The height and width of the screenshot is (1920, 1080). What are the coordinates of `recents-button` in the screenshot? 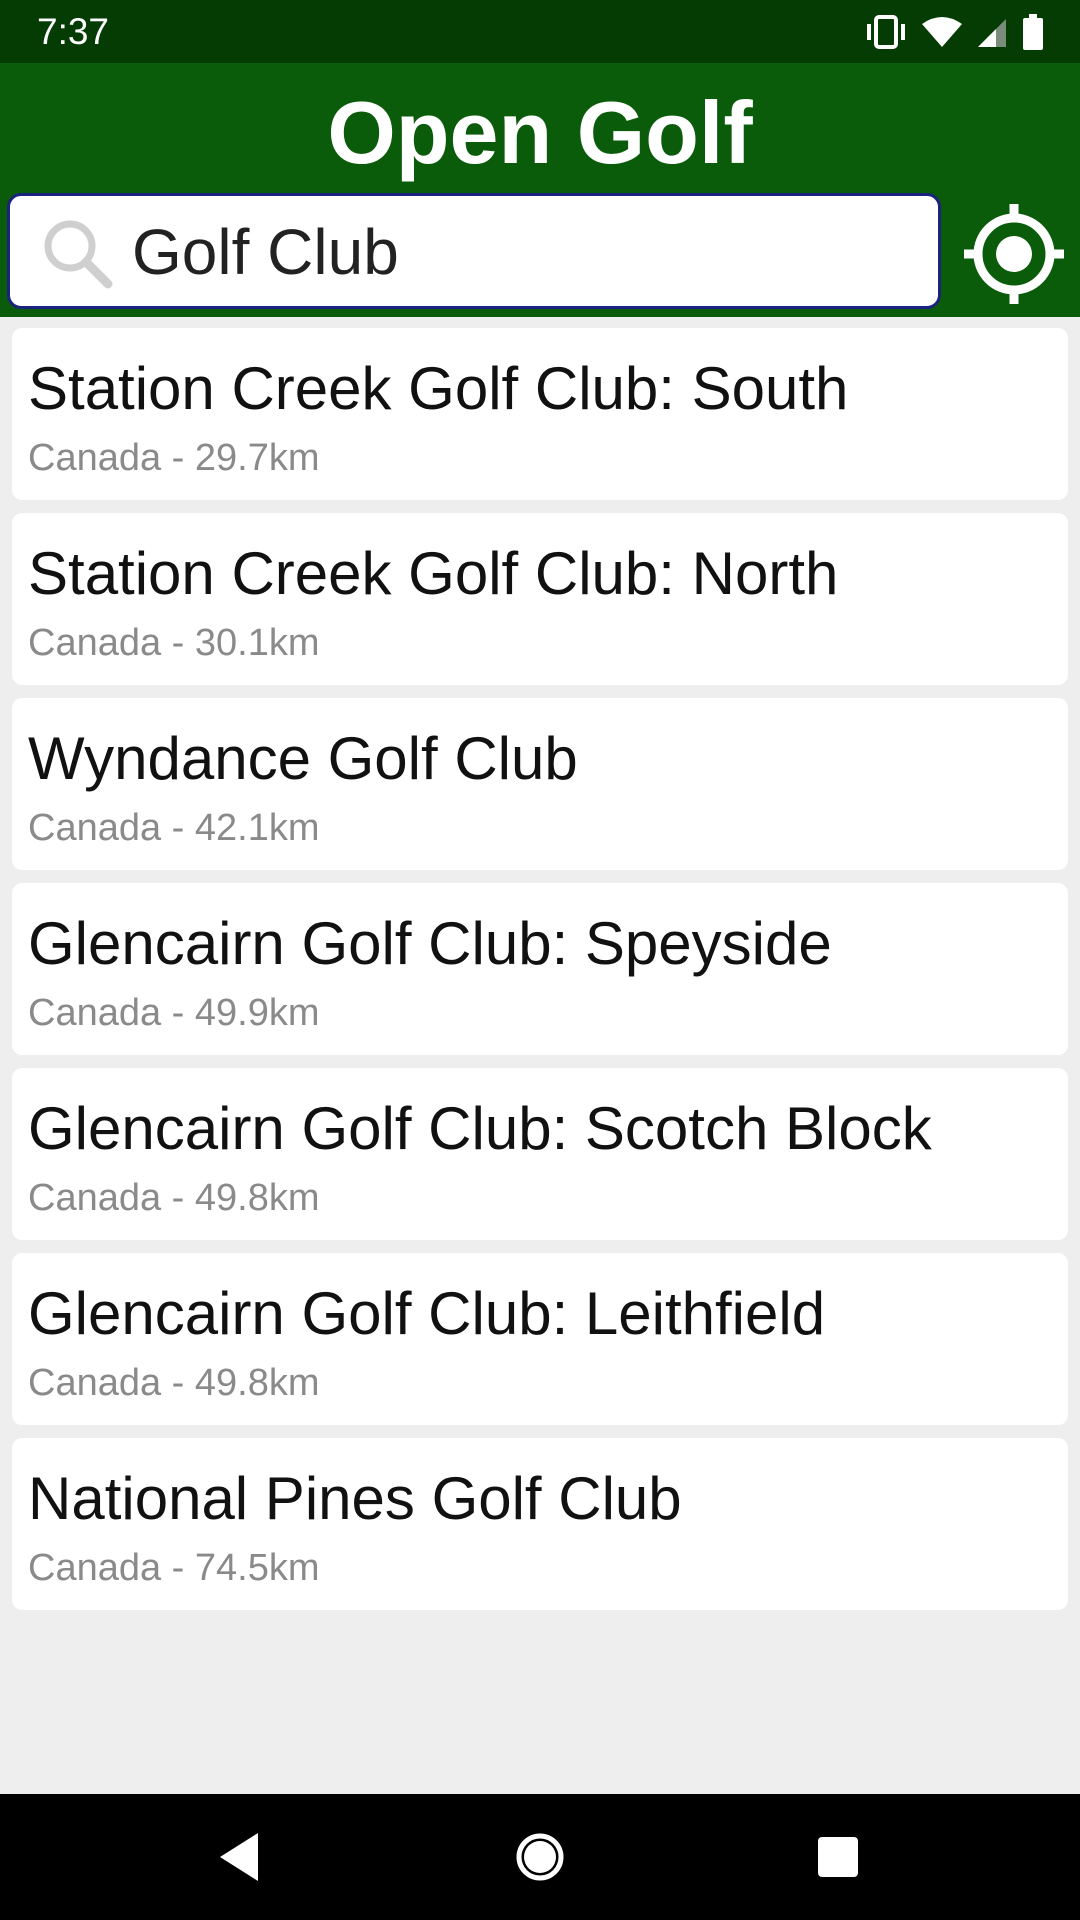 It's located at (838, 1857).